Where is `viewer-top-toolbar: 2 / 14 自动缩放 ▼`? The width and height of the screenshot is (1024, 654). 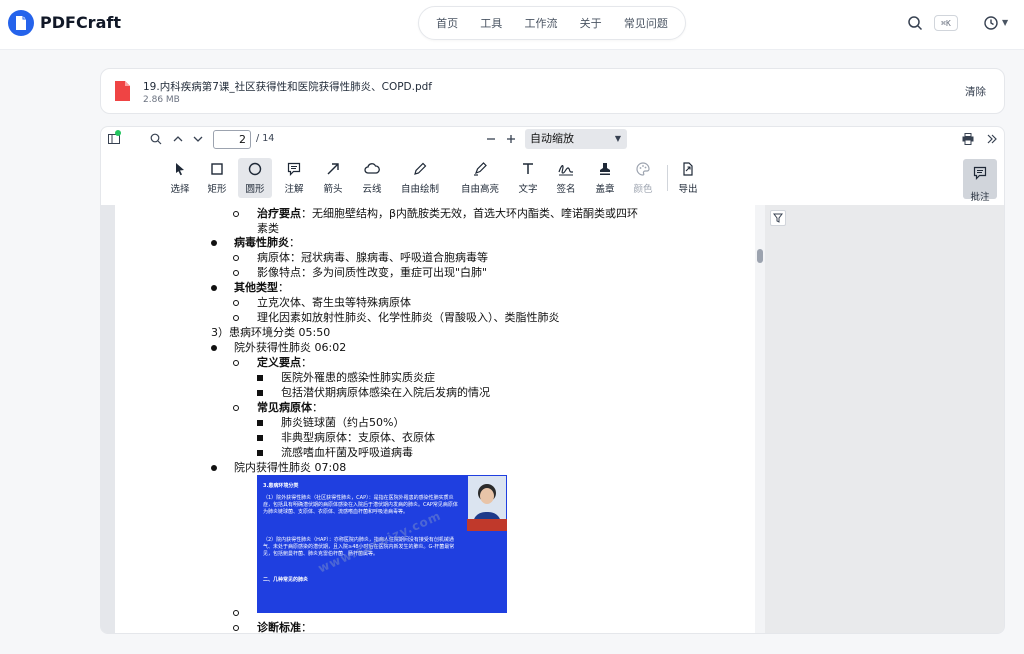
viewer-top-toolbar: 2 / 14 自动缩放 ▼ is located at coordinates (552, 140).